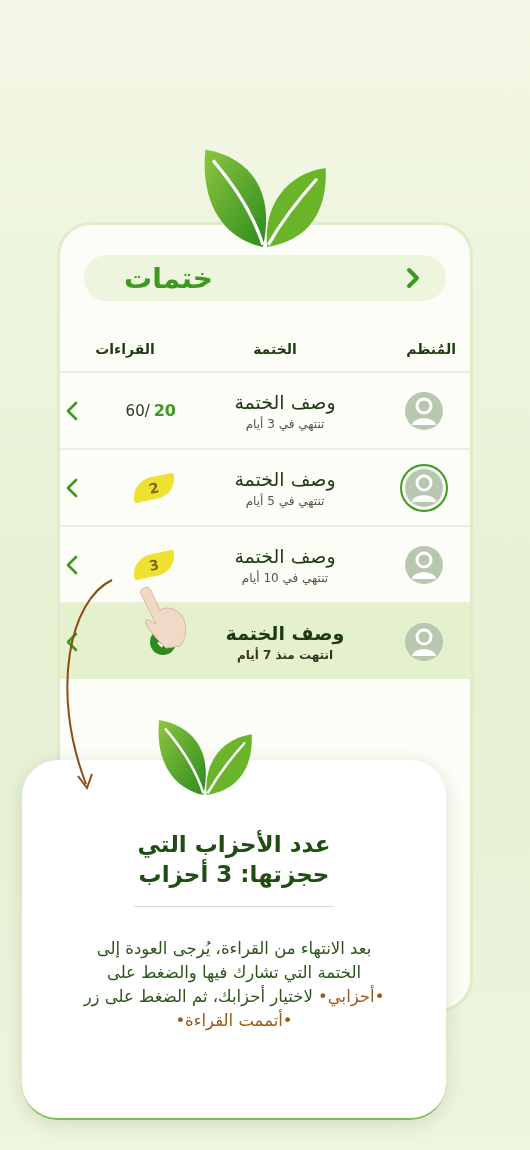  I want to click on total-count: 60/, so click(137, 411).